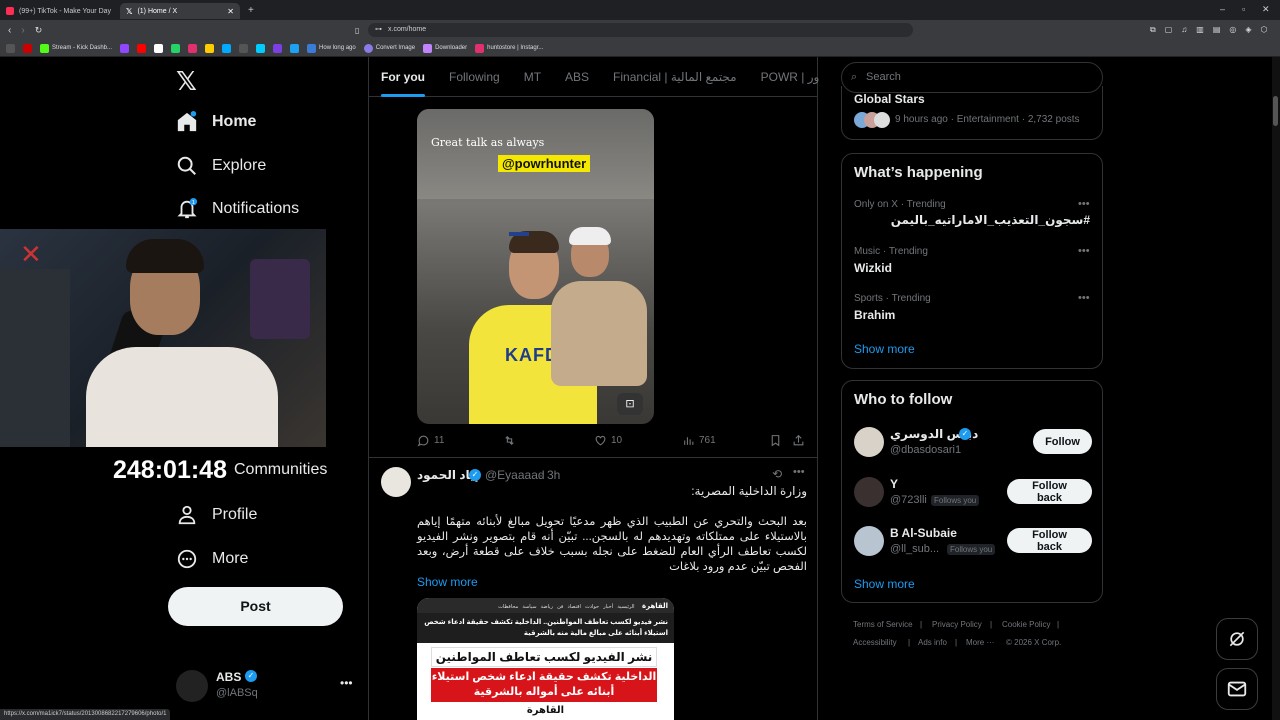 This screenshot has height=720, width=1280. What do you see at coordinates (1026, 624) in the screenshot?
I see `footer-link: Cookie Policy` at bounding box center [1026, 624].